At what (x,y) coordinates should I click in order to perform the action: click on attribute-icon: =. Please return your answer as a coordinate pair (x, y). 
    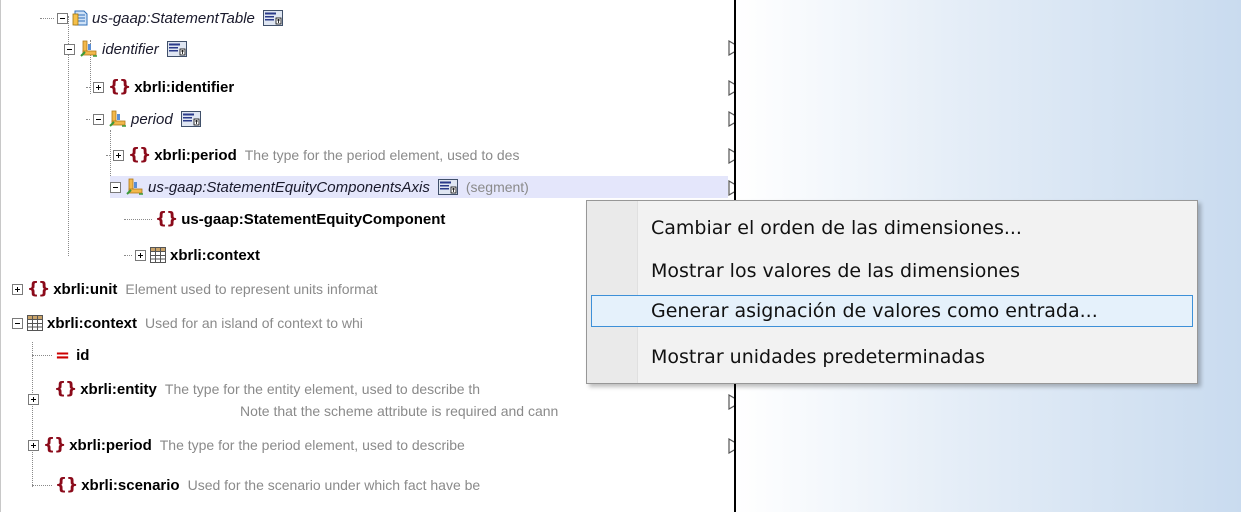
    Looking at the image, I should click on (63, 355).